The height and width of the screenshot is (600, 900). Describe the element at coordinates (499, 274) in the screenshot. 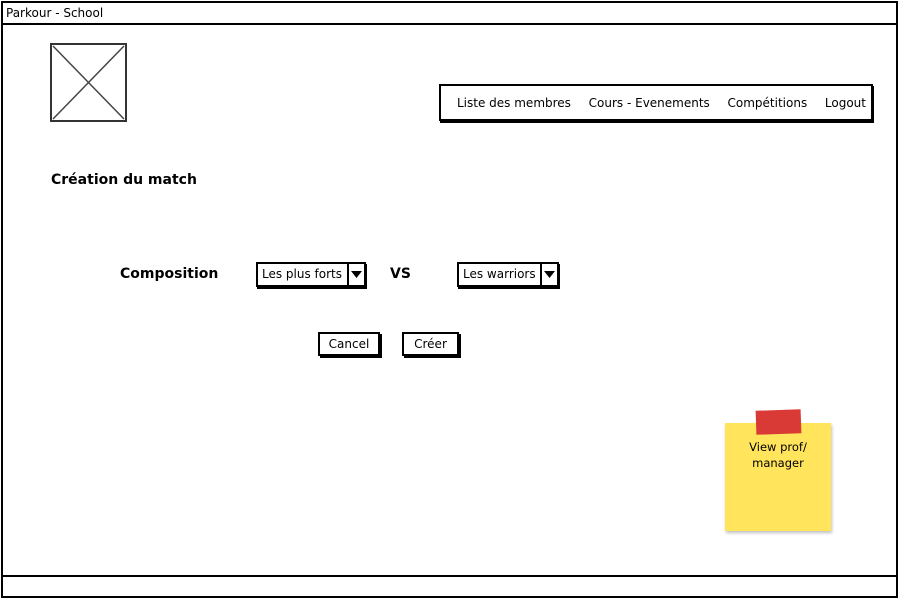

I see `team-b-selected-value: Les warriors` at that location.